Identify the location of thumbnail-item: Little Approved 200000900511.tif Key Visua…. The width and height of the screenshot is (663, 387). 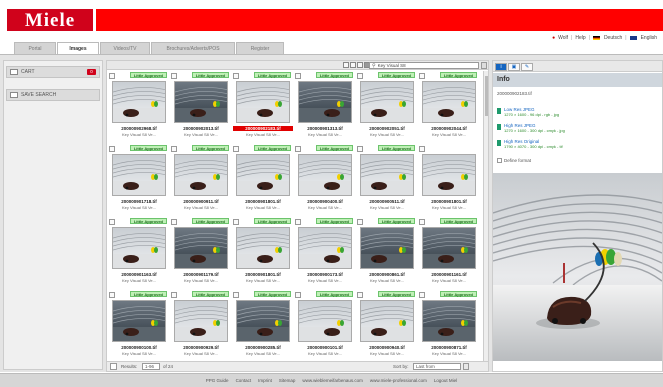
(387, 180).